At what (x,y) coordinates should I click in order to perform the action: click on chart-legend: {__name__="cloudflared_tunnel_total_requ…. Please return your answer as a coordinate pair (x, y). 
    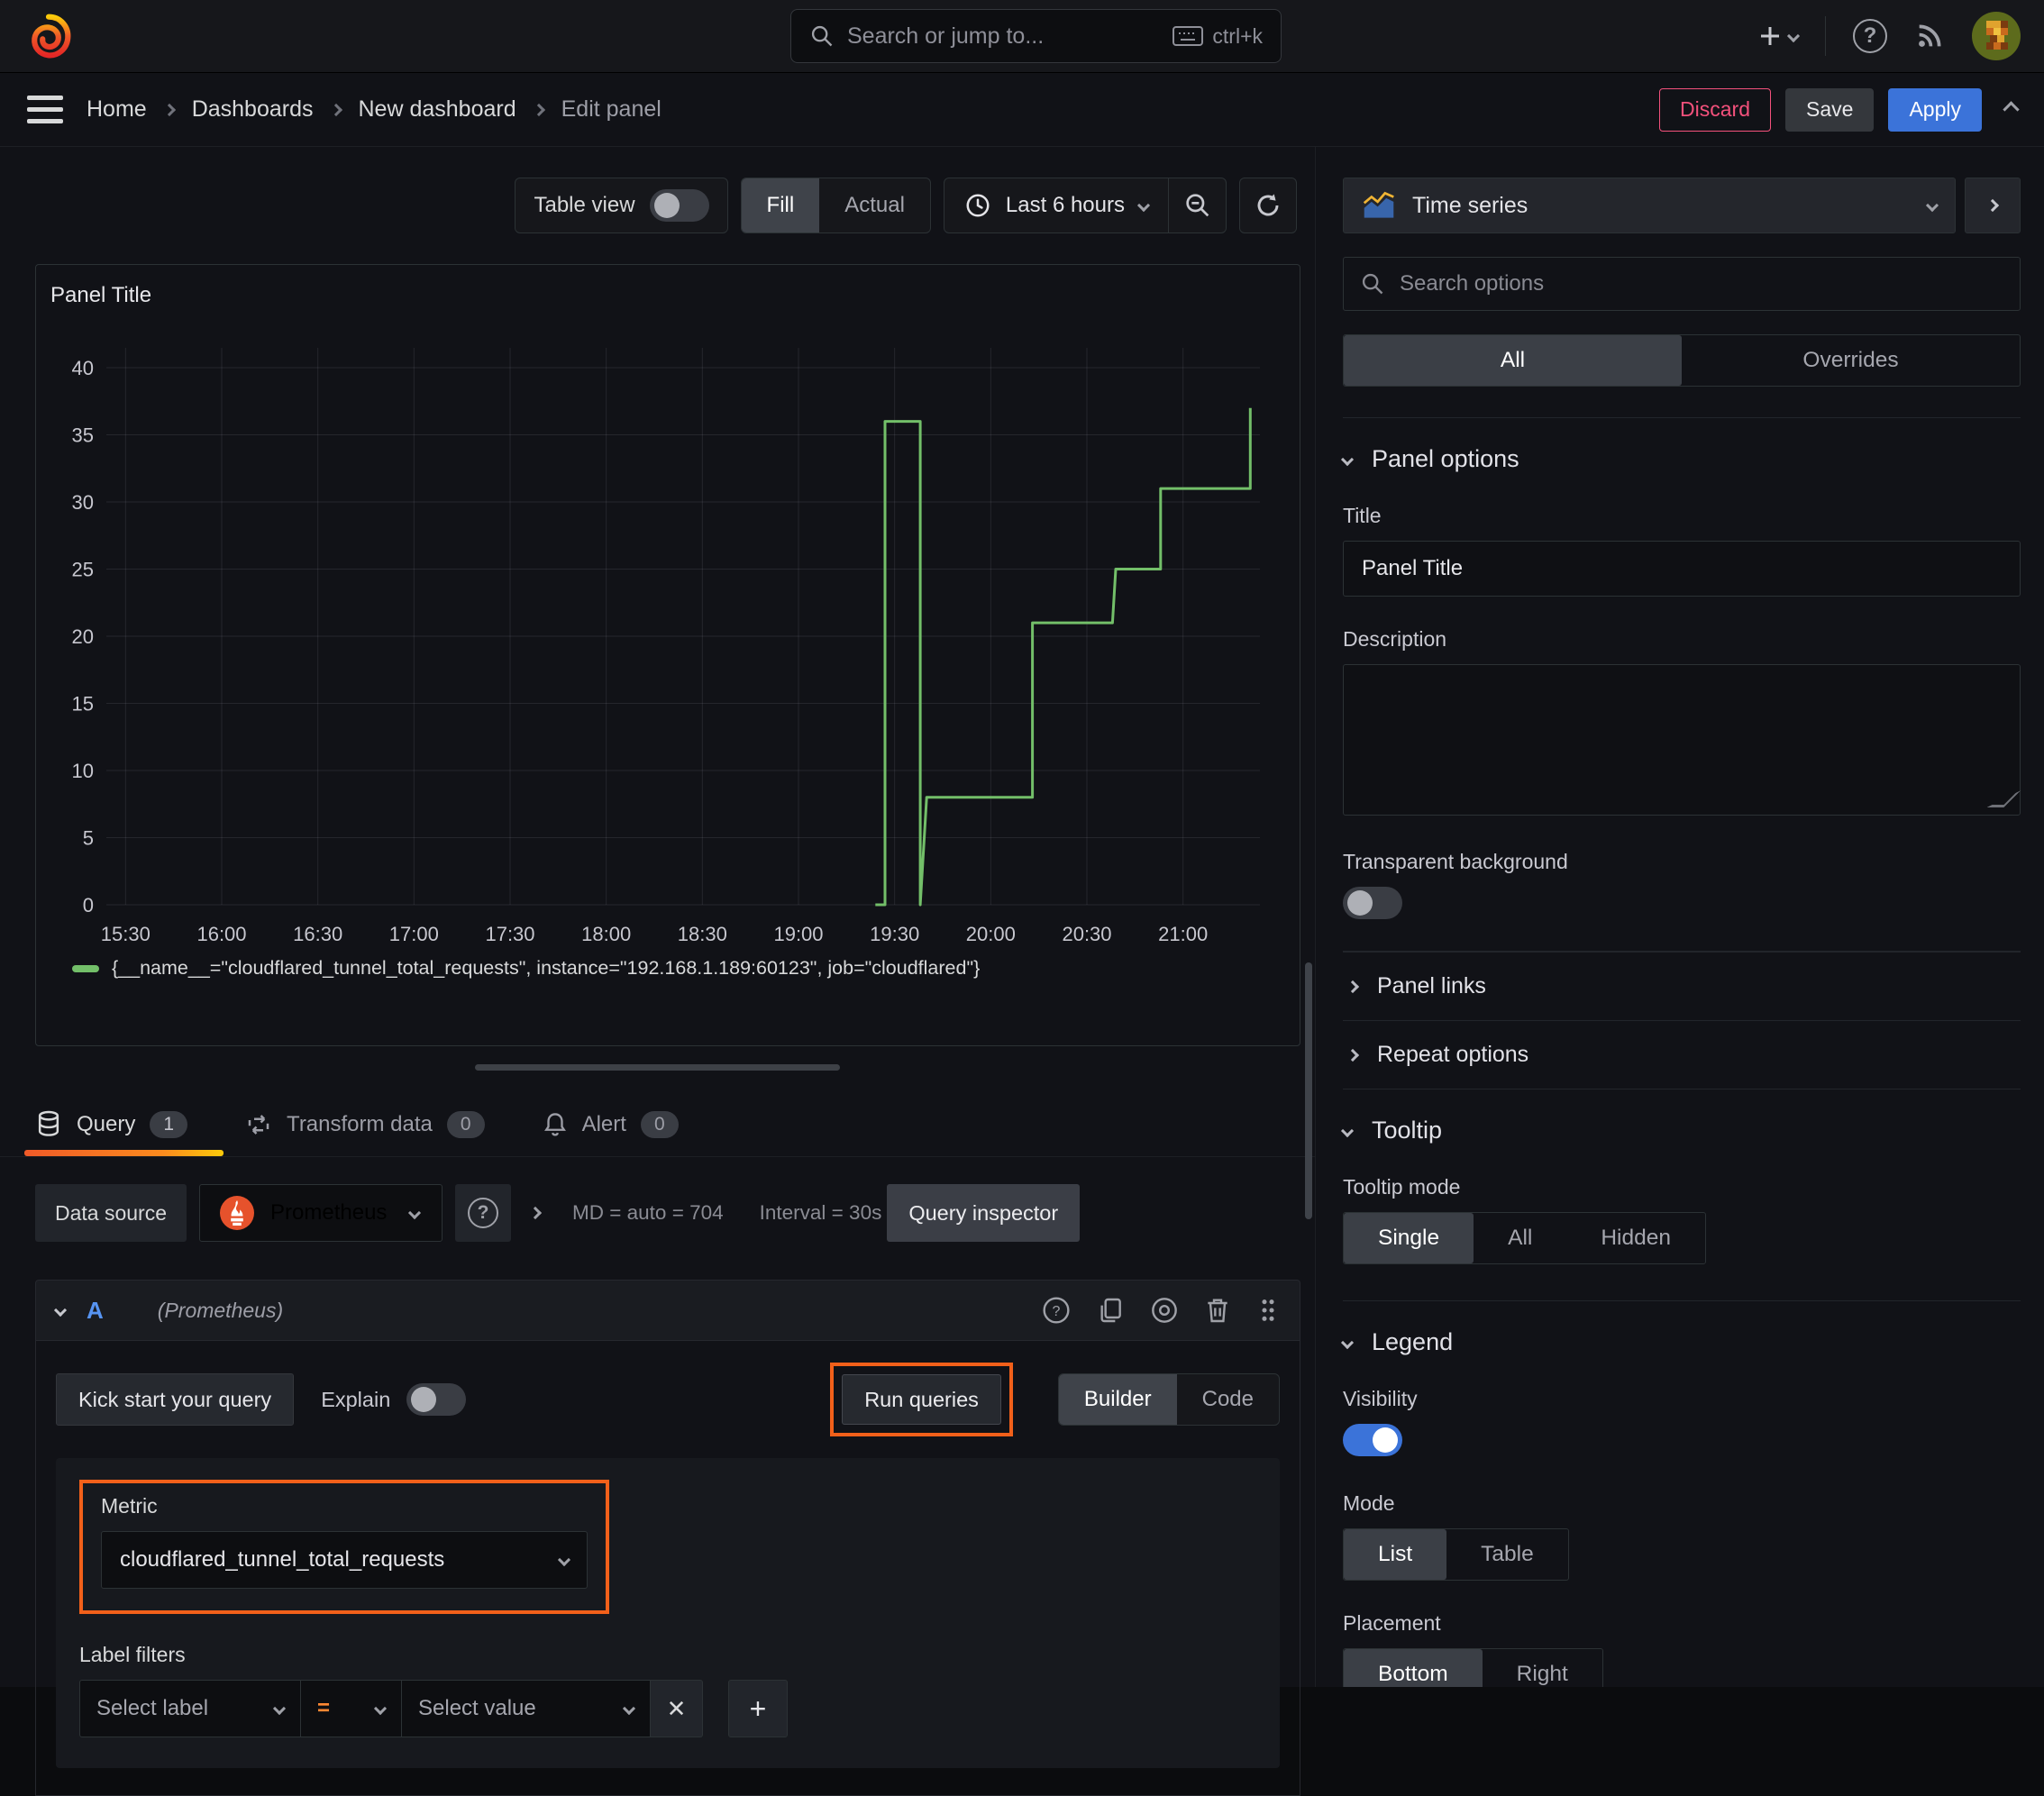
    Looking at the image, I should click on (686, 969).